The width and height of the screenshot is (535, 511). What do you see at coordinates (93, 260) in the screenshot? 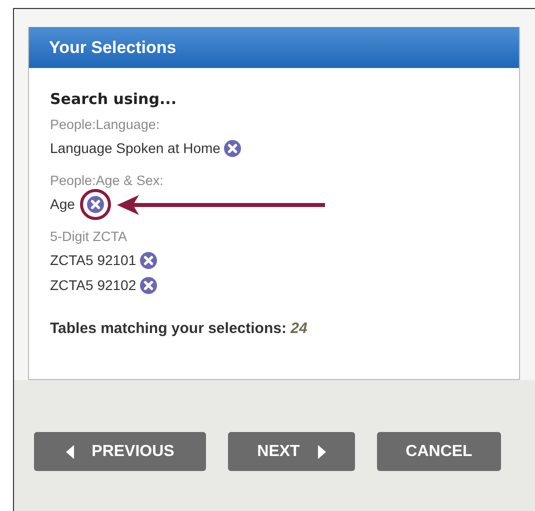
I see `selection-value: ZCTA5 92101` at bounding box center [93, 260].